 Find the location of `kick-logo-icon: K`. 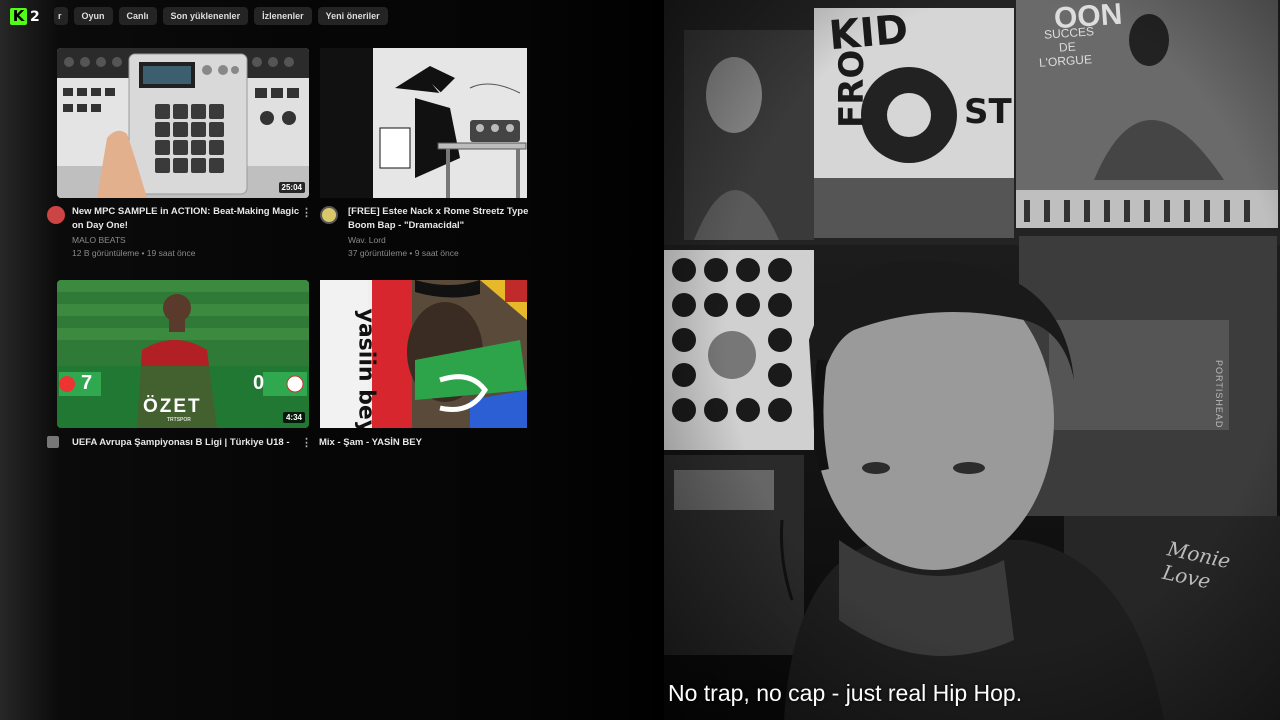

kick-logo-icon: K is located at coordinates (18, 16).